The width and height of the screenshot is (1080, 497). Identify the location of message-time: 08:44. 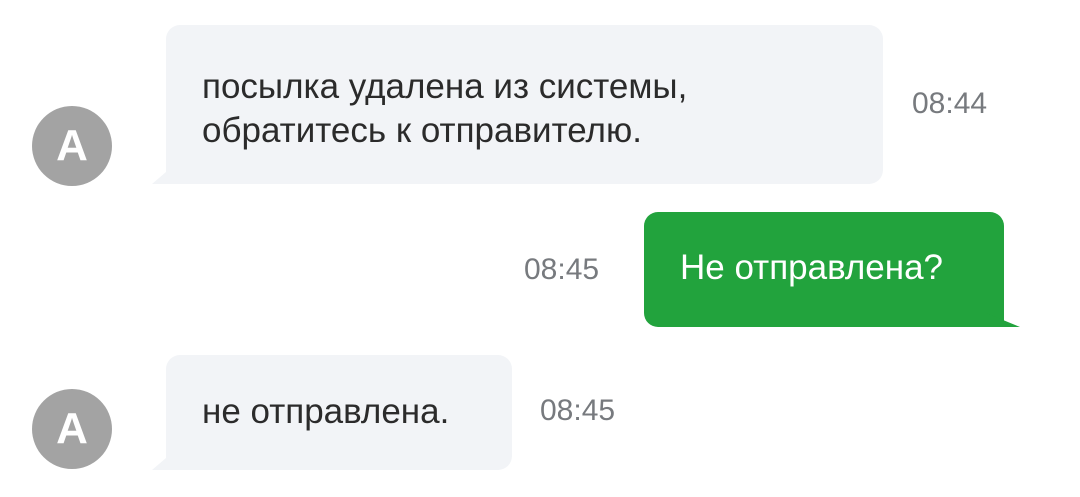
(950, 103).